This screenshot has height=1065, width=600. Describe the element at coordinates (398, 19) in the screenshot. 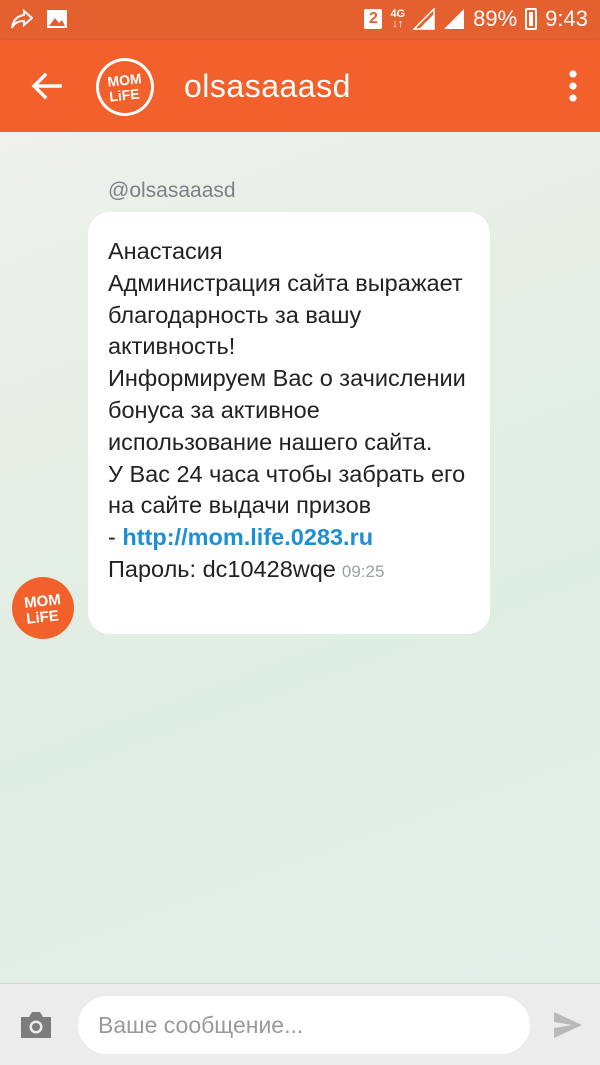

I see `network-type: 4G ↓↑` at that location.